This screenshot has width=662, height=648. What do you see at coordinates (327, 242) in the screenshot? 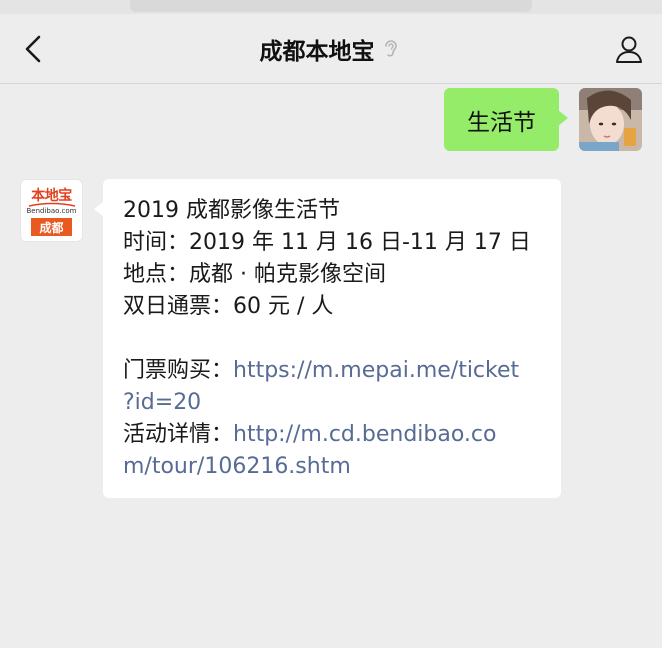
I see `event-time: 时间：2019 年 11 月 16 日-11 月 17 日` at bounding box center [327, 242].